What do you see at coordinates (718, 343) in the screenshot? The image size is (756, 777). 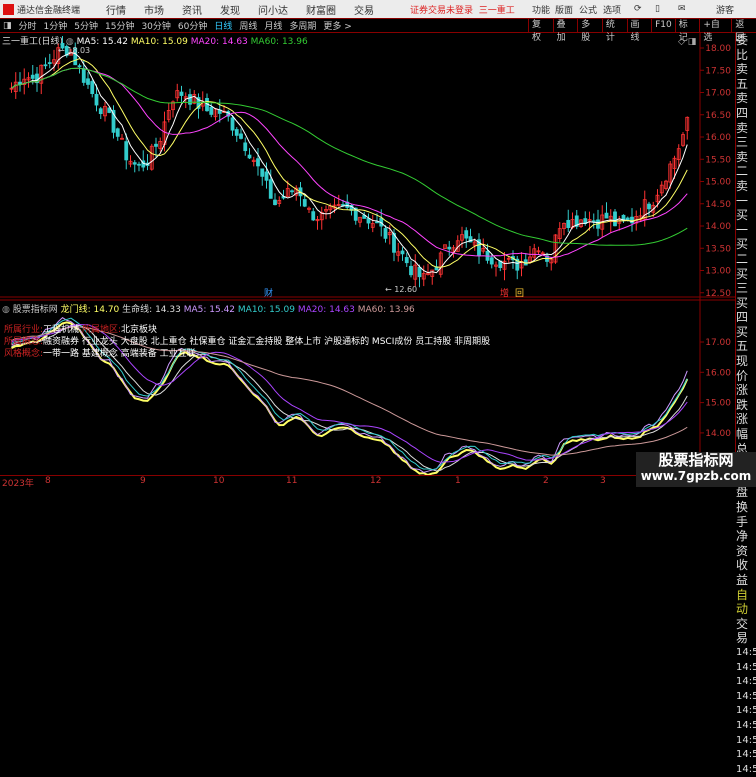 I see `ind-y-tick-label: 17.00` at bounding box center [718, 343].